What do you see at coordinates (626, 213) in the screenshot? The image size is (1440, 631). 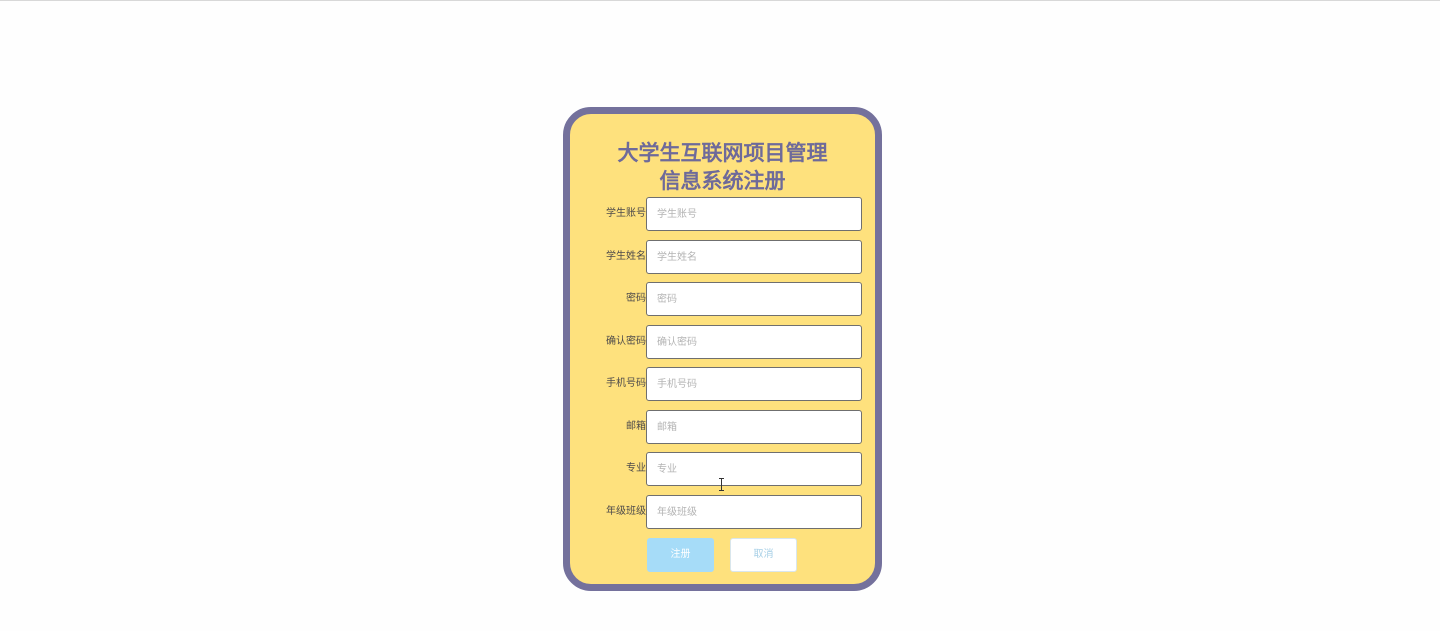 I see `student-id-label: 学生账号` at bounding box center [626, 213].